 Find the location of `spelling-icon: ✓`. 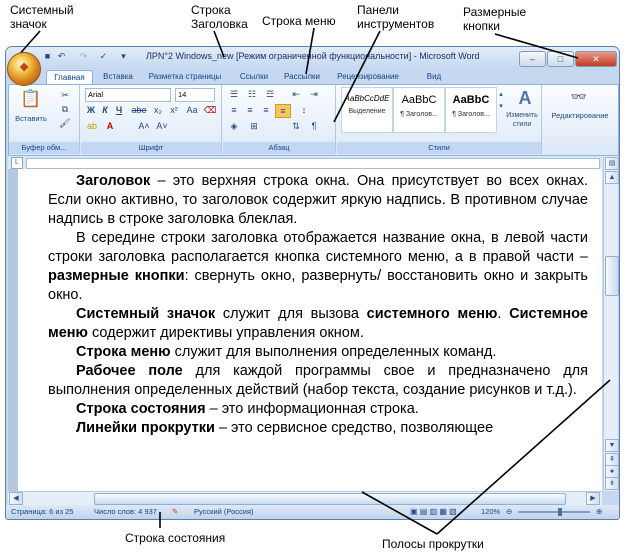

spelling-icon: ✓ is located at coordinates (103, 56).